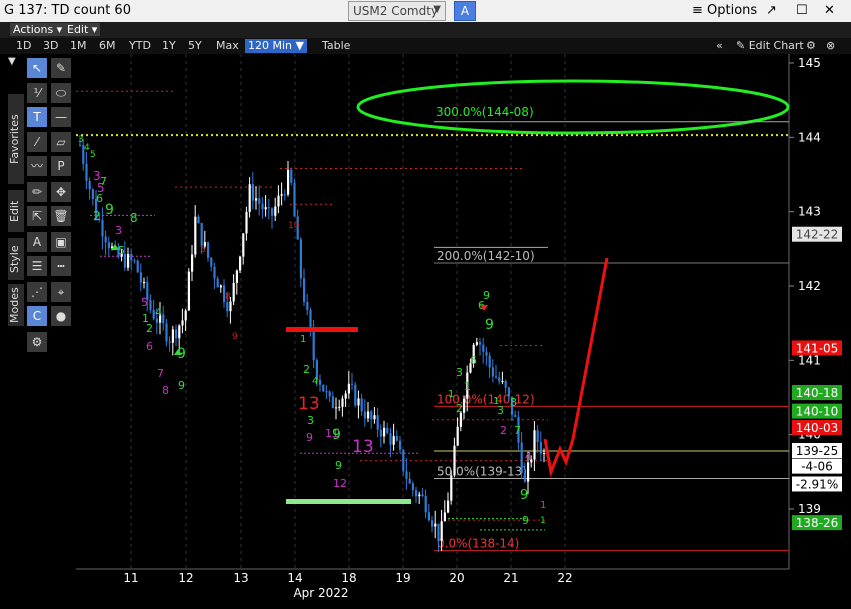 This screenshot has height=609, width=851. I want to click on period-1d: 1D, so click(23, 46).